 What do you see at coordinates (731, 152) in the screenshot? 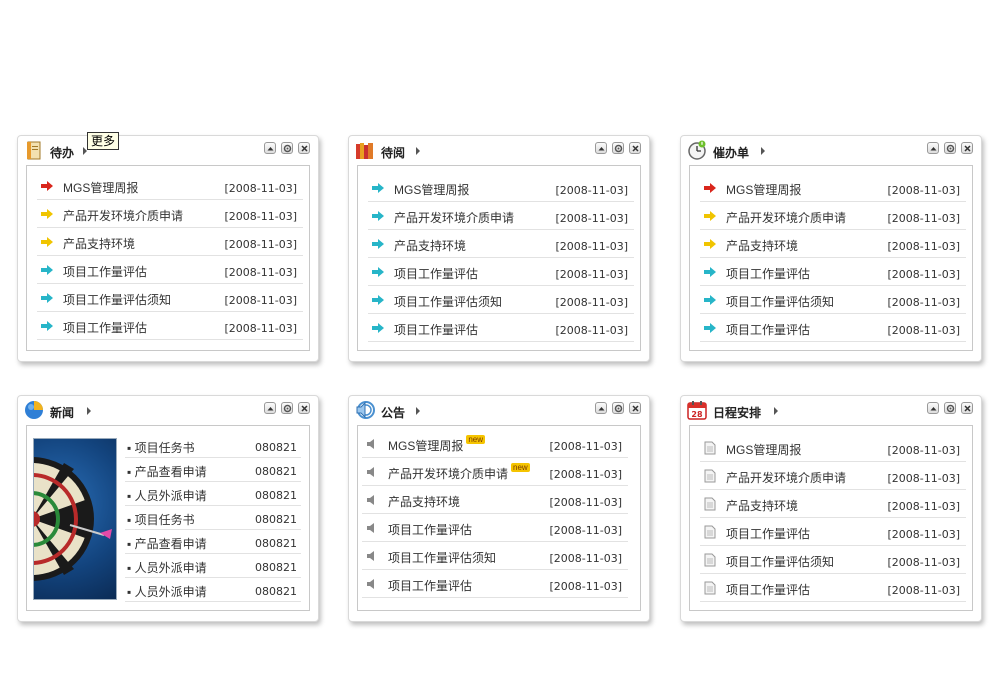
I see `urge-panel-title: 催办单` at bounding box center [731, 152].